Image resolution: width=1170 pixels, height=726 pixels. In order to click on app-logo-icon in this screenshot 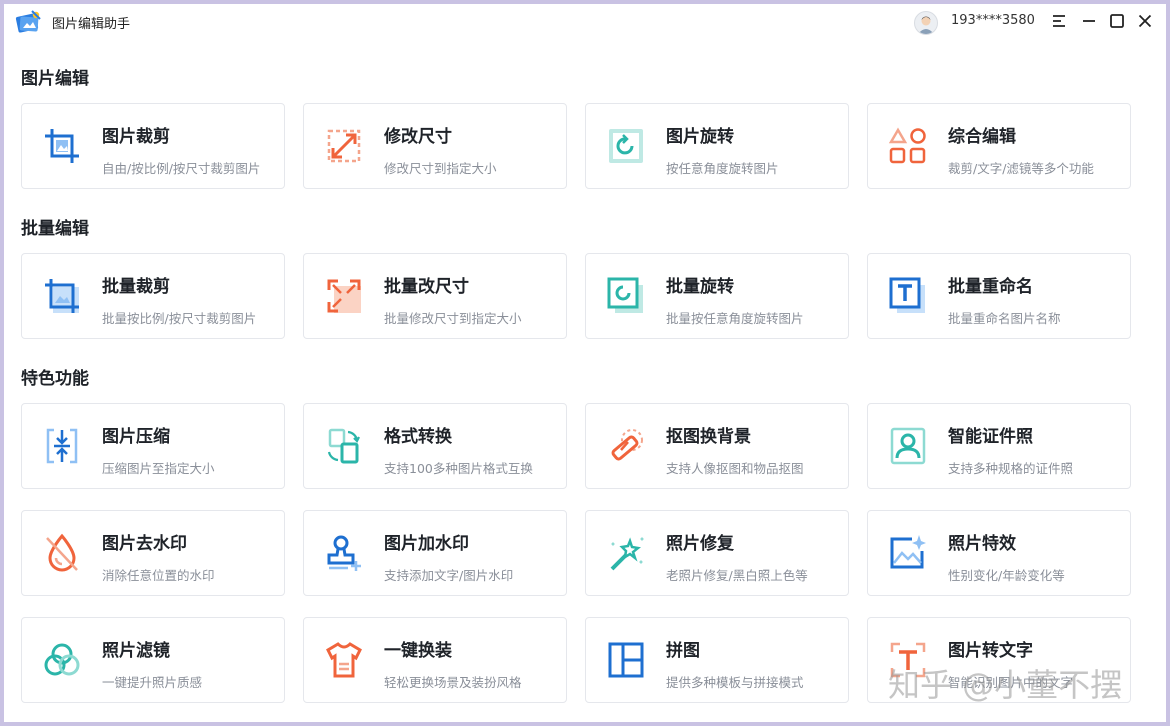, I will do `click(28, 21)`.